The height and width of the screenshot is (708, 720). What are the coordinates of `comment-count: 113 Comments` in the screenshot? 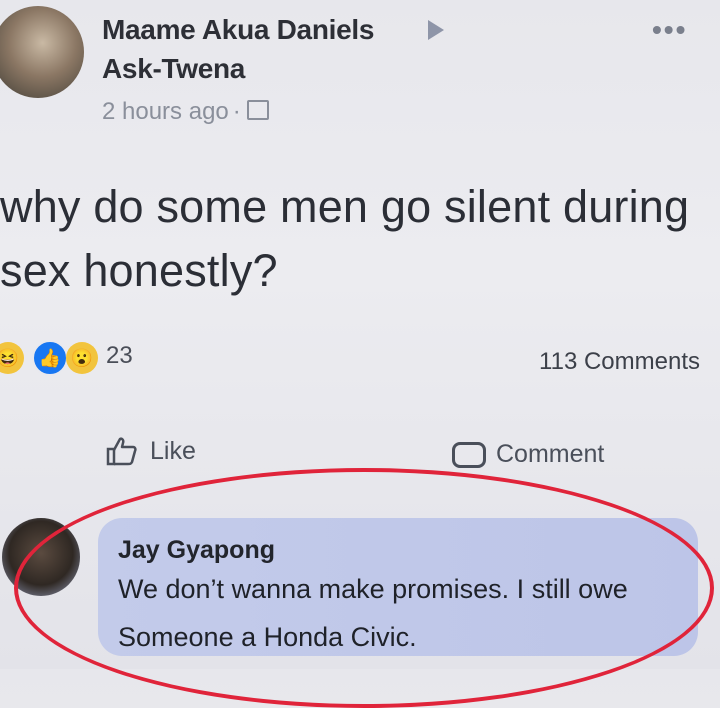 It's located at (619, 362).